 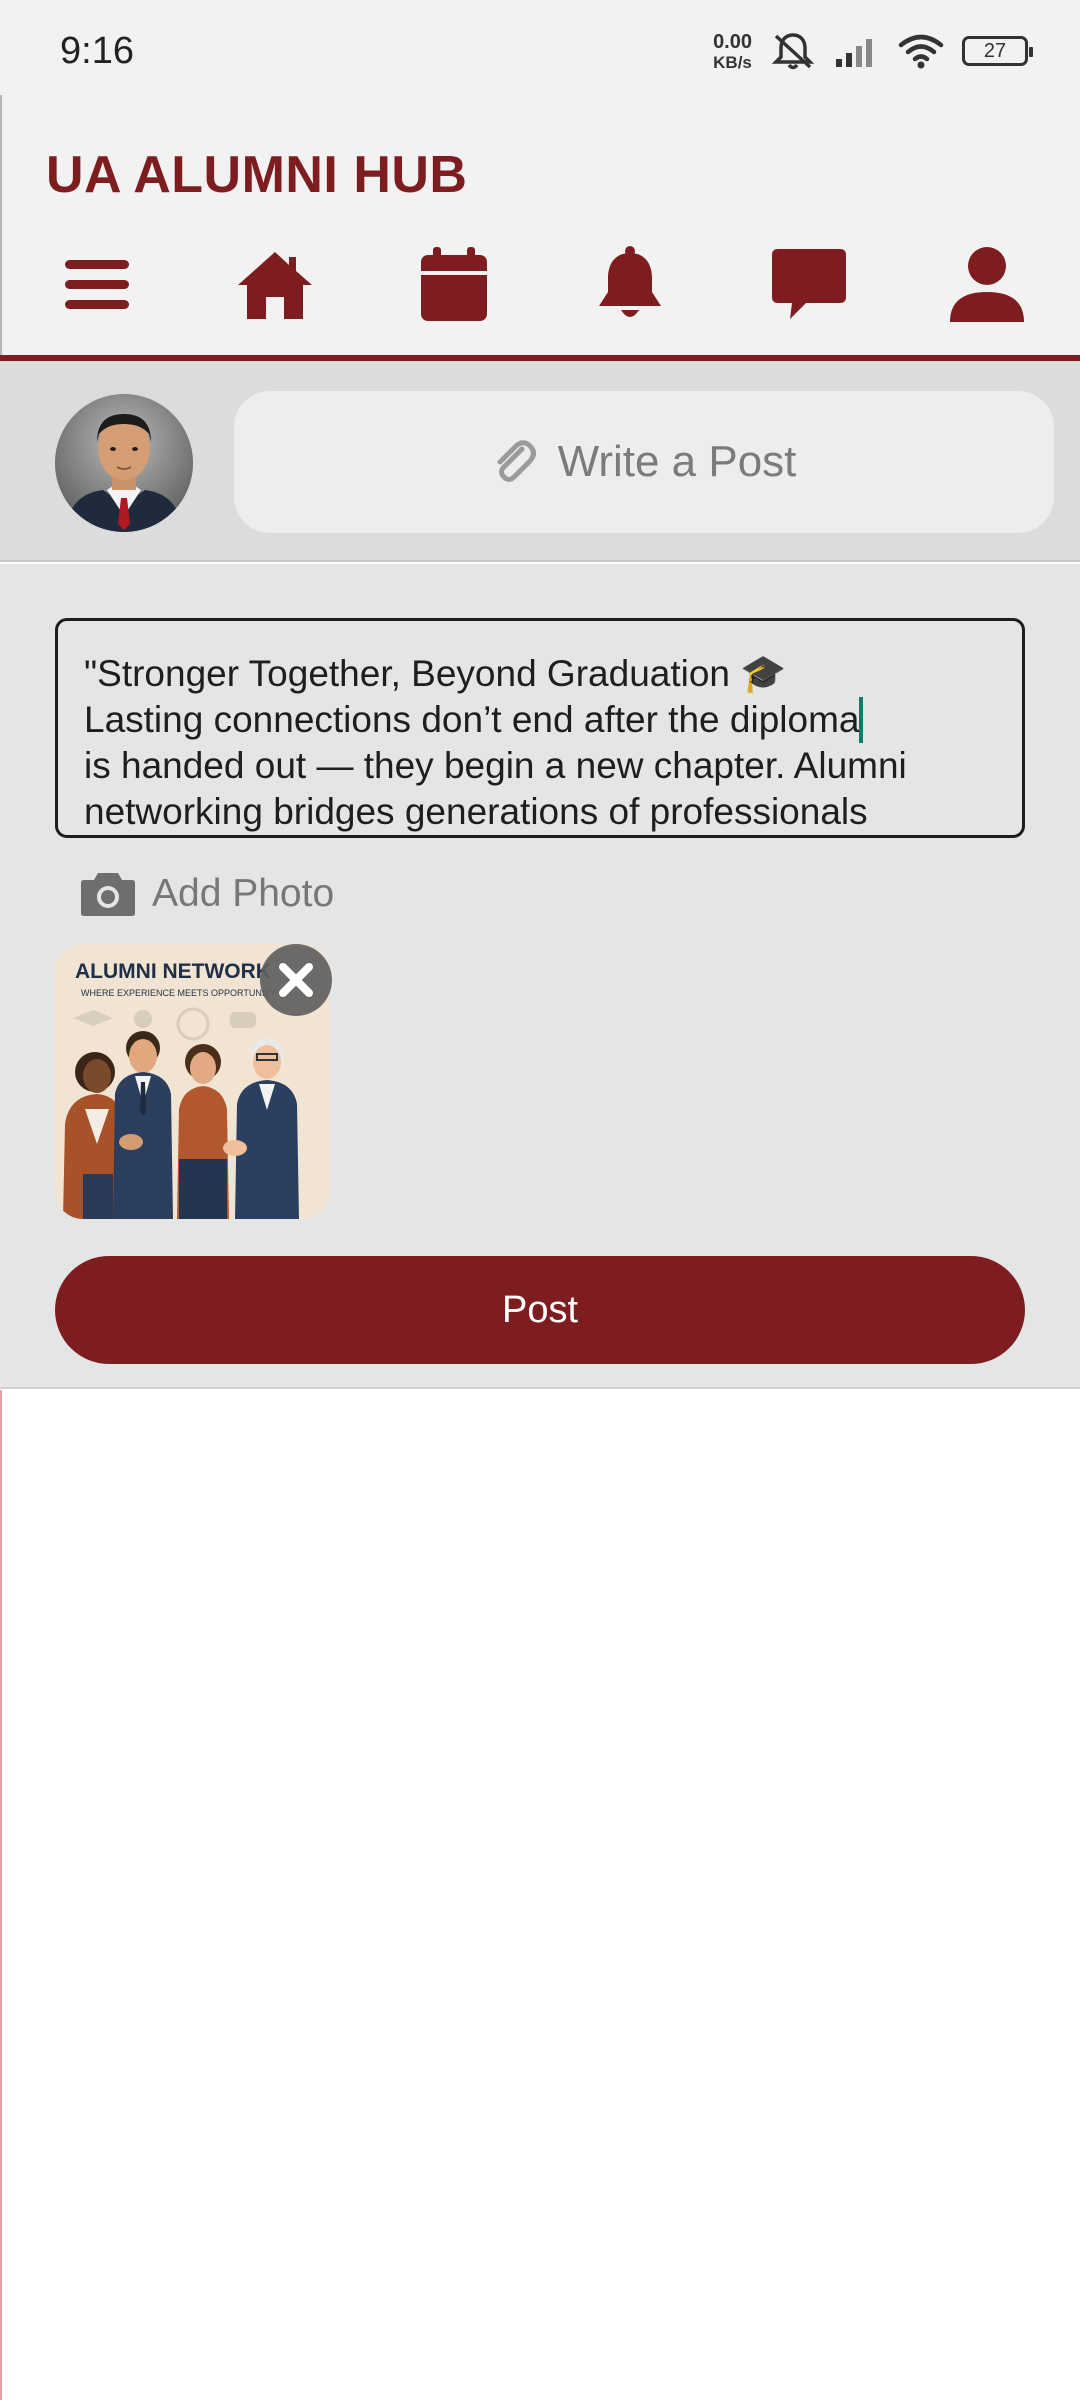 I want to click on write-post-button: Write a Post, so click(x=644, y=462).